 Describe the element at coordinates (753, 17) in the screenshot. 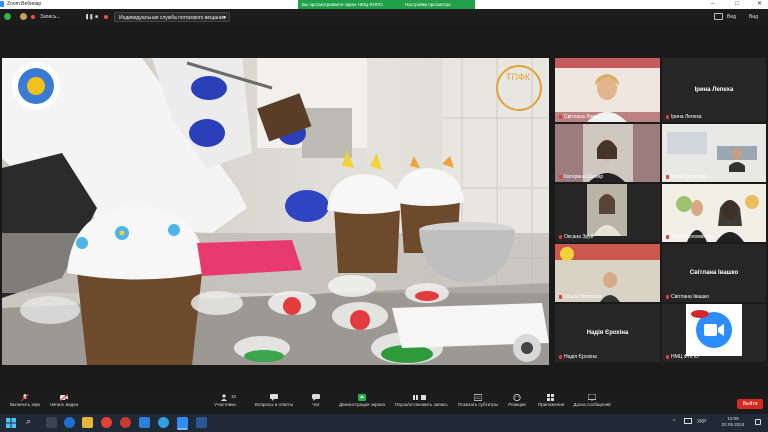

I see `view-button: Вид` at that location.